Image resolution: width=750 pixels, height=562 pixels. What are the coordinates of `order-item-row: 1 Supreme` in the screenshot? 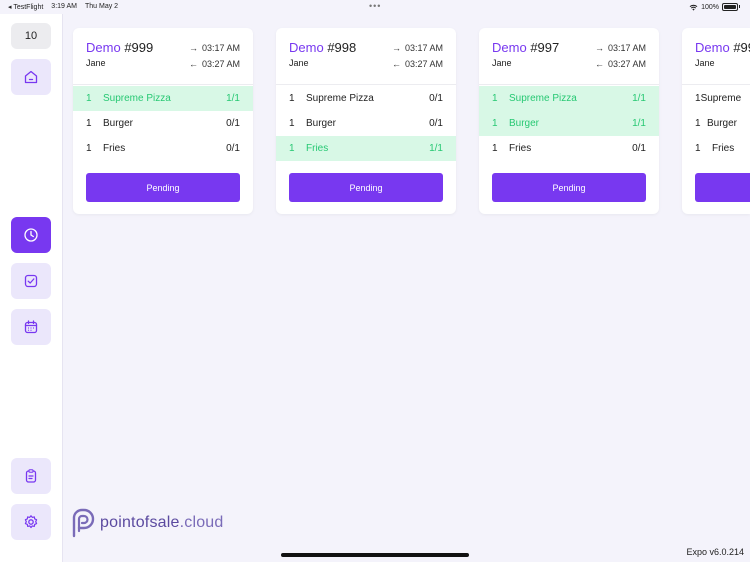 It's located at (716, 98).